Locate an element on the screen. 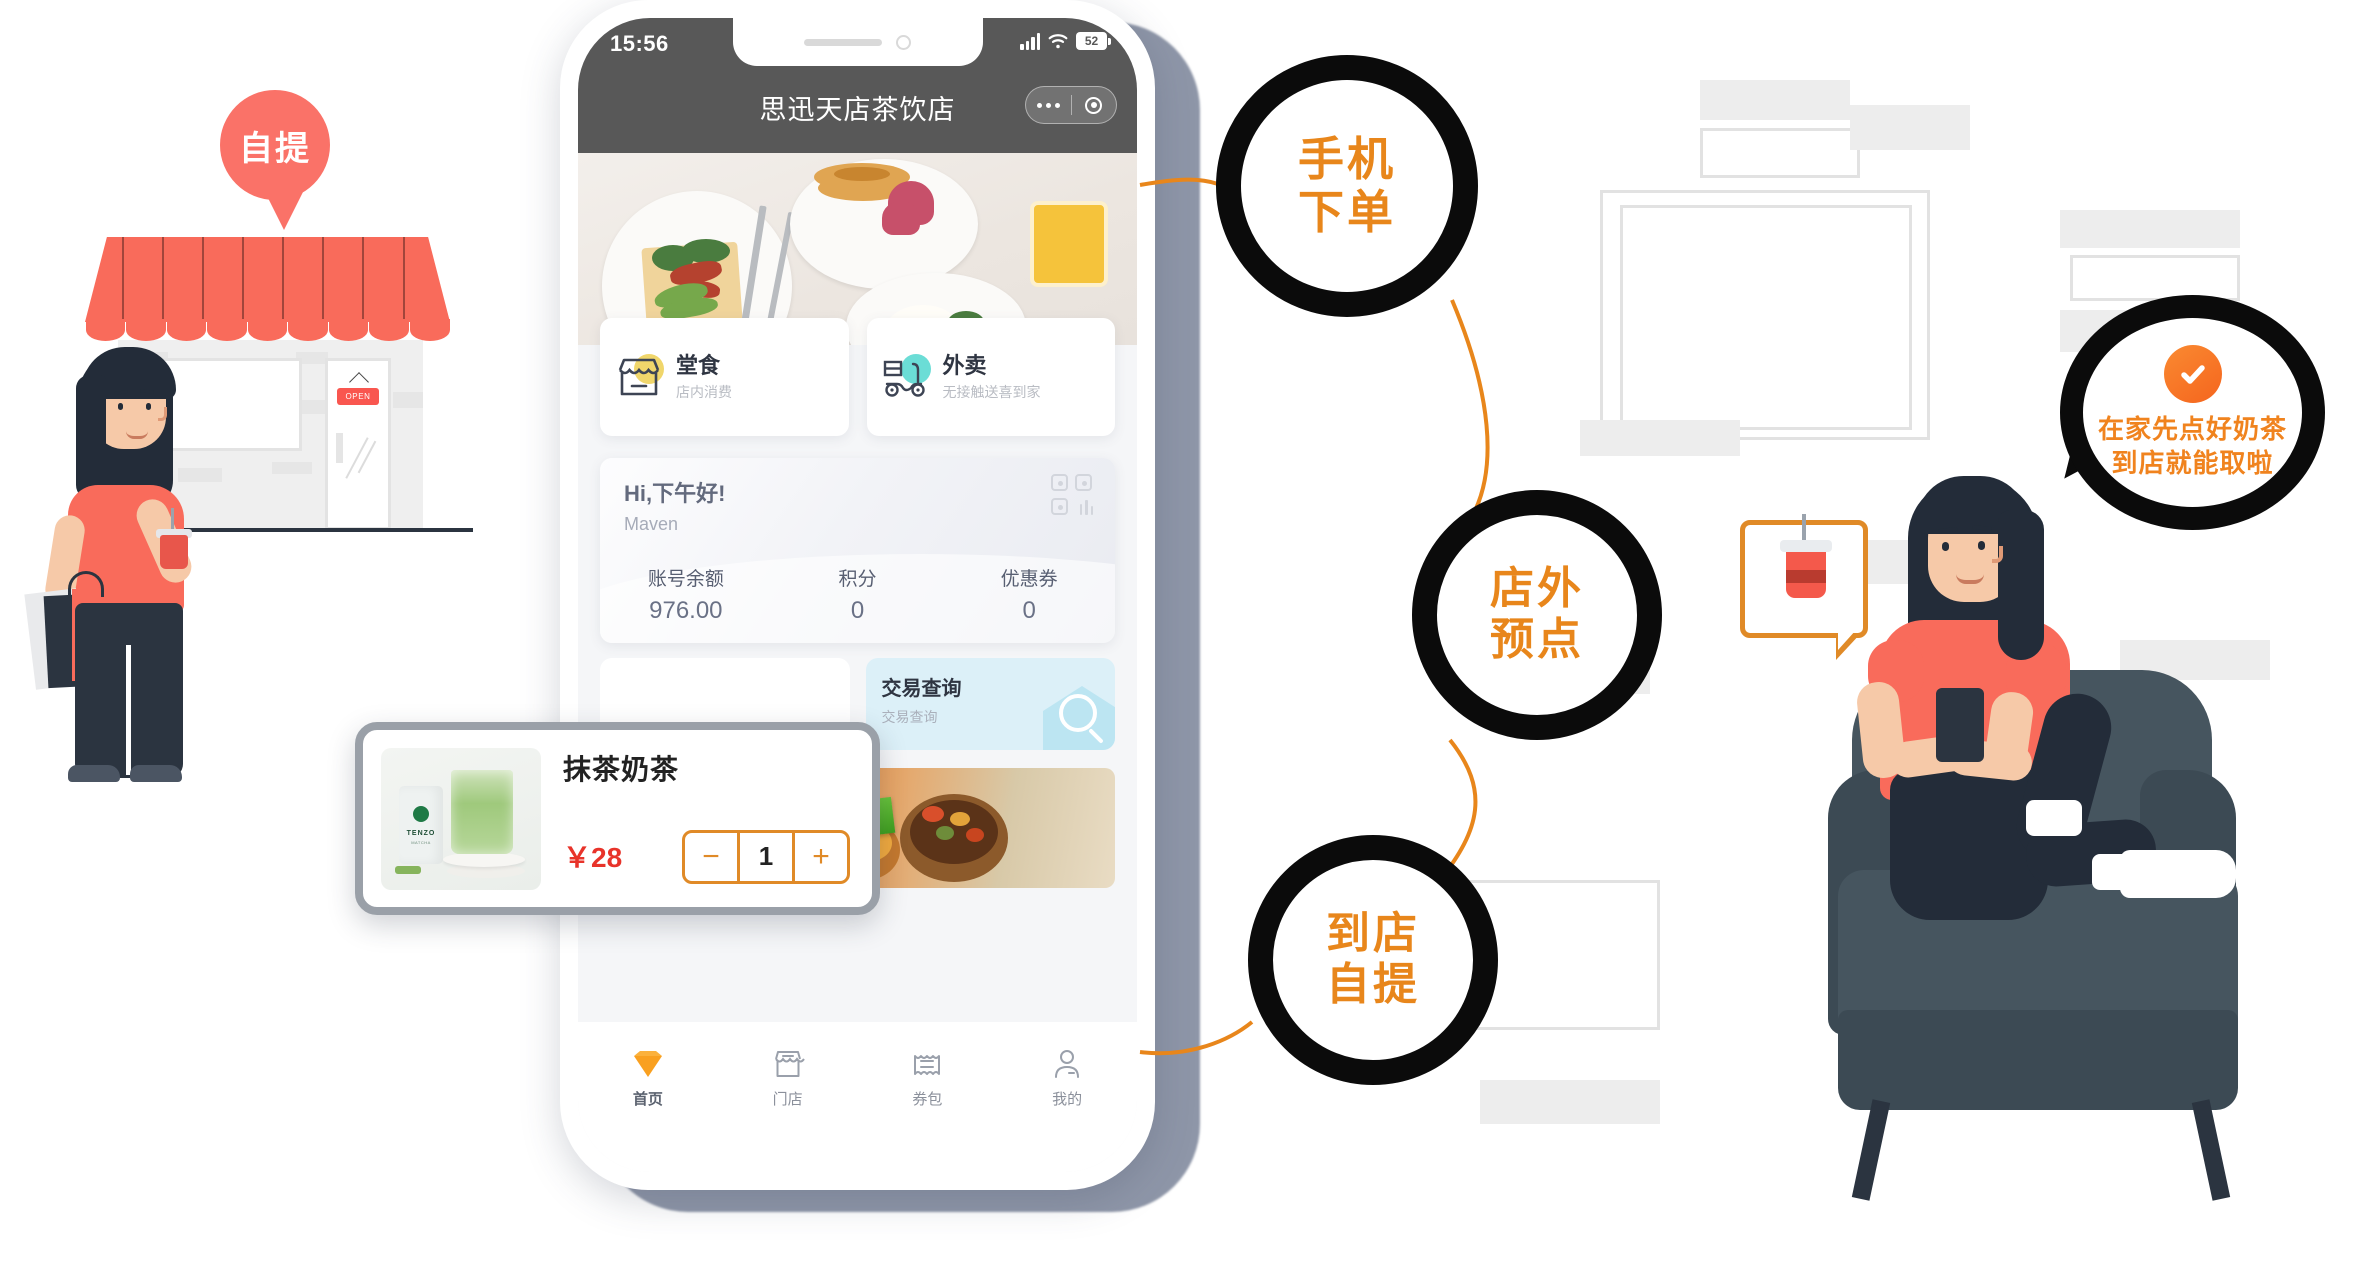 The width and height of the screenshot is (2378, 1274). tin-logo-icon is located at coordinates (421, 813).